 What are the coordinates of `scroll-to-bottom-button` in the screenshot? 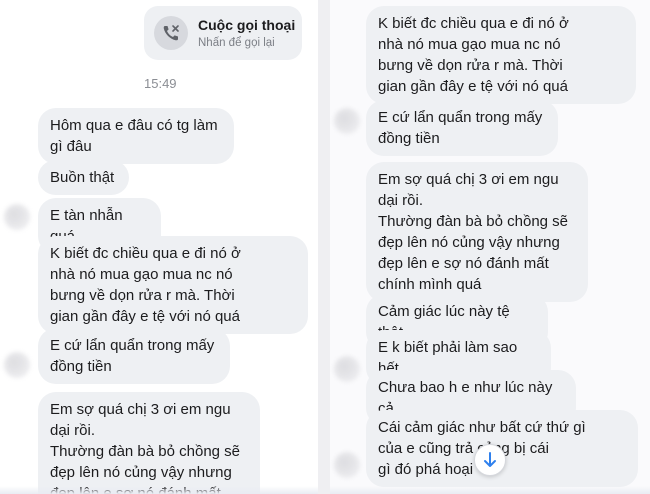 It's located at (490, 460).